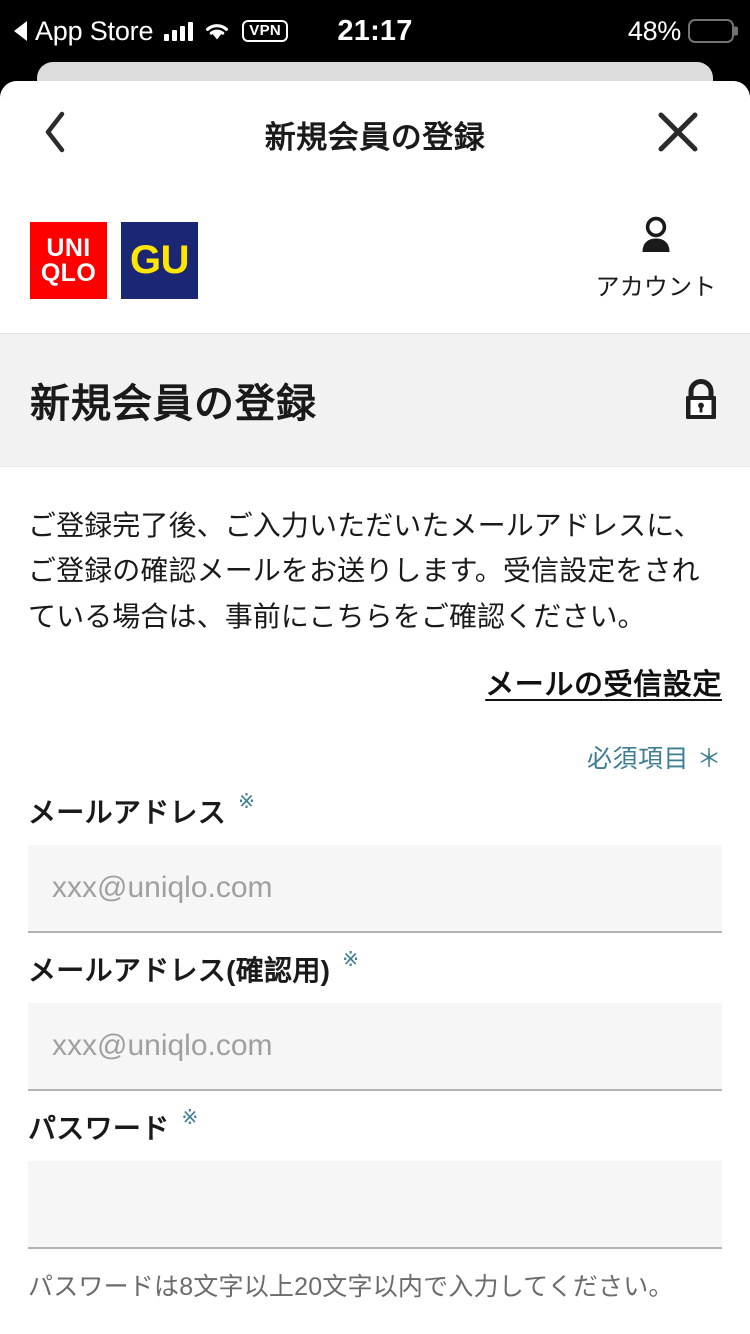 The height and width of the screenshot is (1334, 750). Describe the element at coordinates (375, 682) in the screenshot. I see `mail-settings-link-row: メールの受信設定` at that location.